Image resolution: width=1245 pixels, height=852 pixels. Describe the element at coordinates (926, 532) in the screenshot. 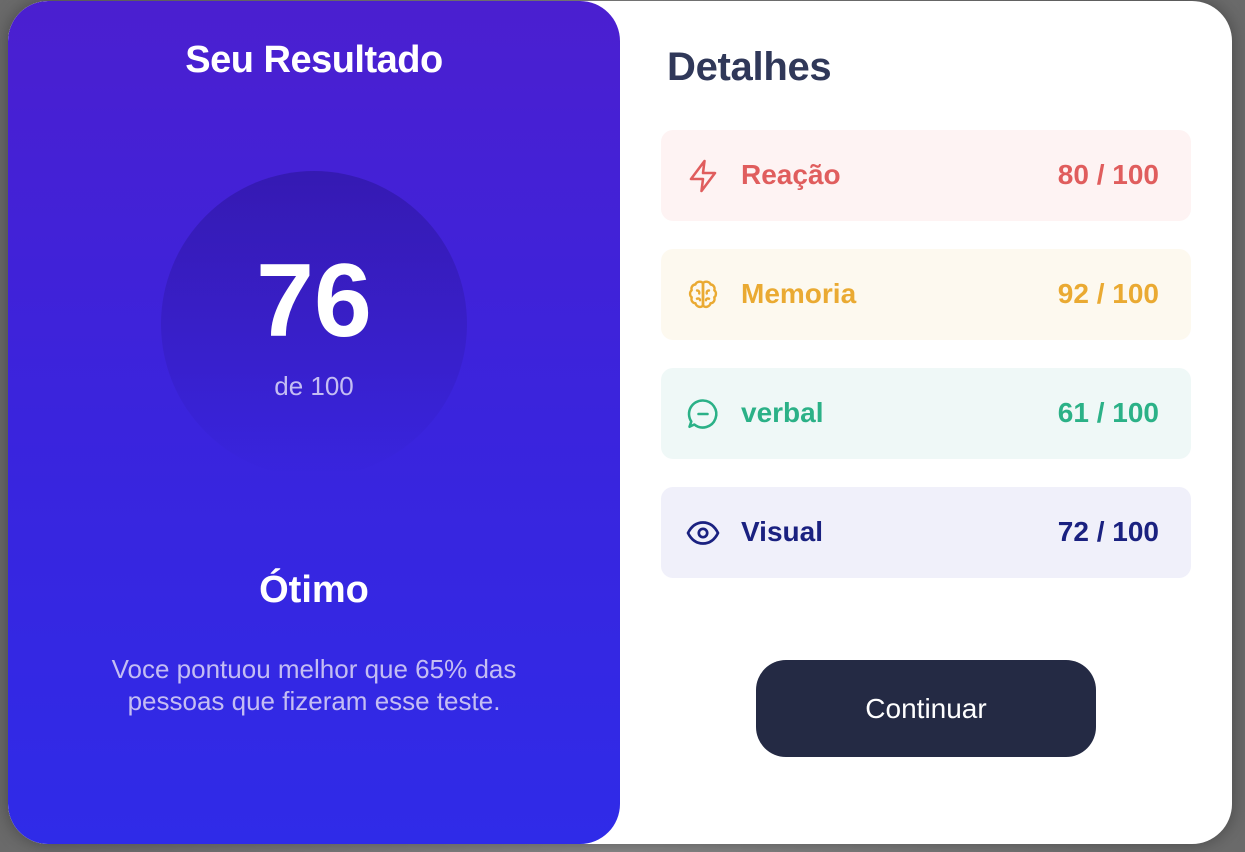

I see `detail-row-visual: Visual 72 / 100` at that location.